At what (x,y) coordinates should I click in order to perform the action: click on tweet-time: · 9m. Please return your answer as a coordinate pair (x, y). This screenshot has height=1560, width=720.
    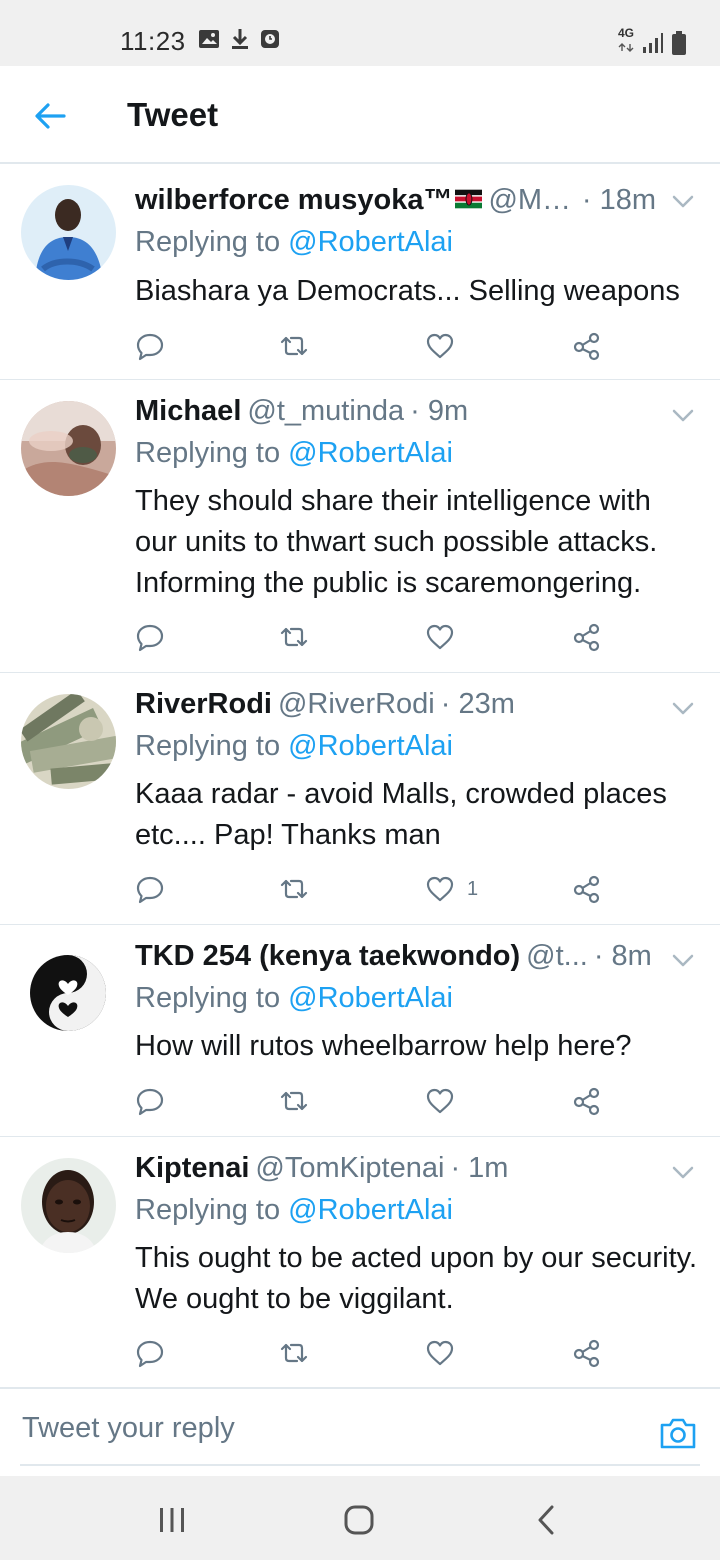
    Looking at the image, I should click on (439, 411).